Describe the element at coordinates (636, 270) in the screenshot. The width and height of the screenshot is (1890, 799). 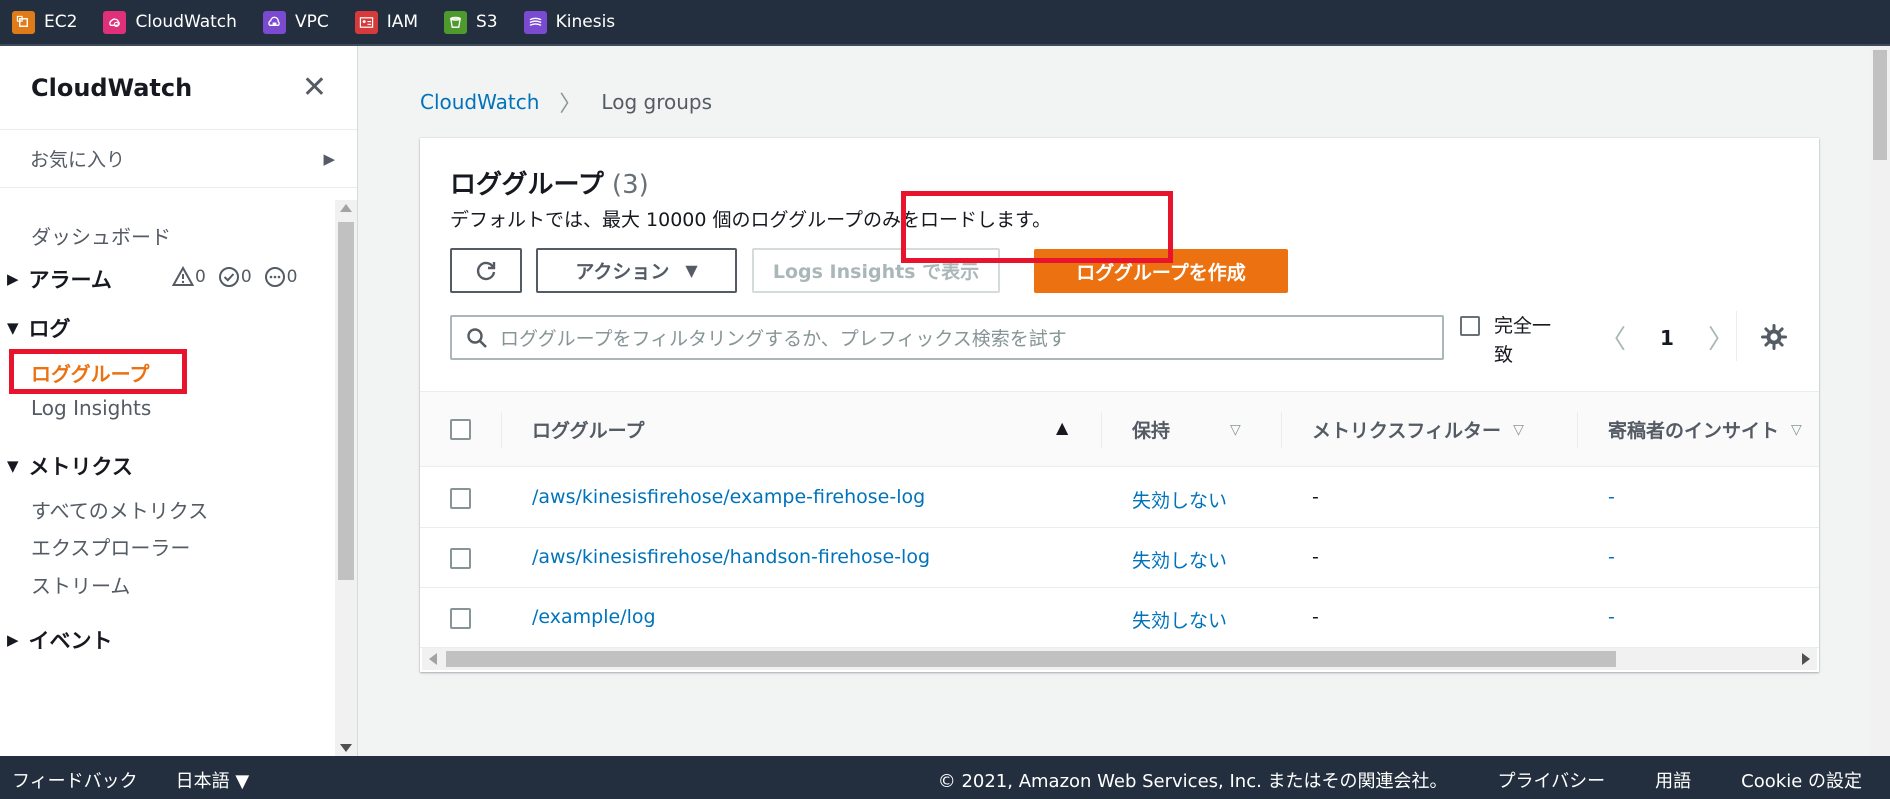
I see `actions-dropdown: アクション ▼` at that location.